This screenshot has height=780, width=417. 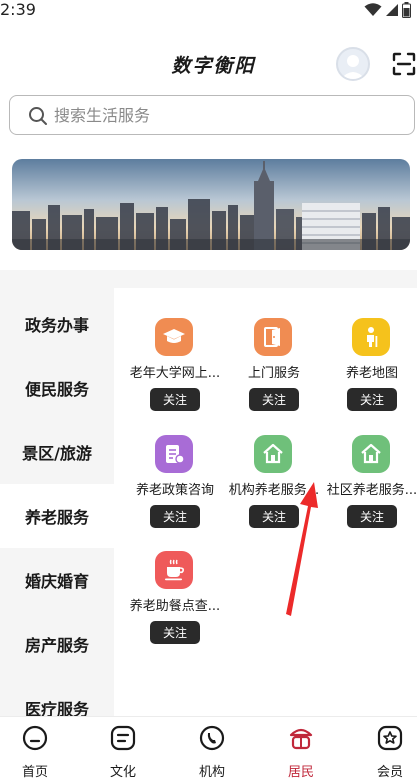 What do you see at coordinates (302, 549) in the screenshot?
I see `annotation-arrow` at bounding box center [302, 549].